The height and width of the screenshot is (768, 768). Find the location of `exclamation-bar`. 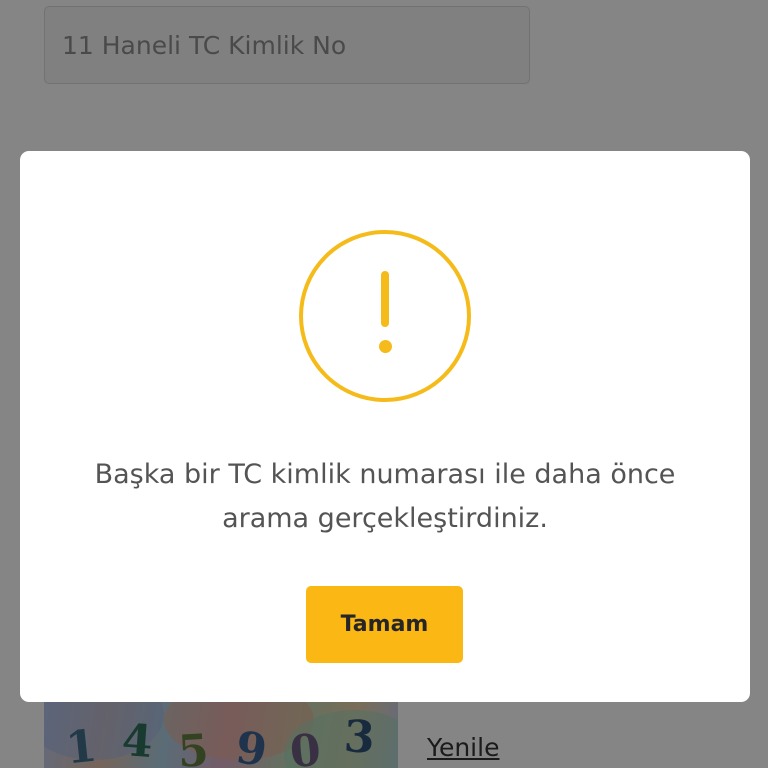

exclamation-bar is located at coordinates (385, 299).